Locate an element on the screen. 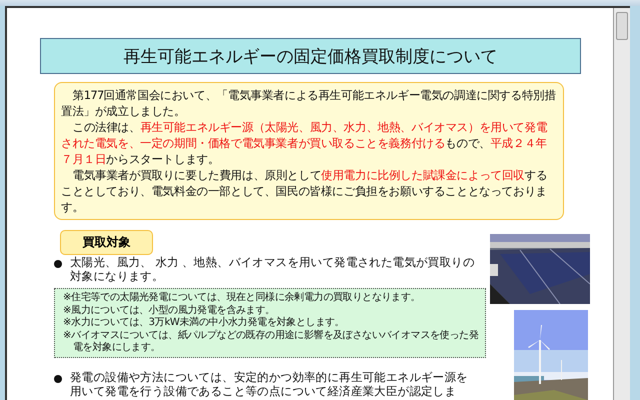 The image size is (640, 400). intro-paragraph: 電気事業者が買取りに要した費用は、原則として使用電力に比例した賦課金によって回収することとしており、電気料金の一部として、国民の皆様にご負担をお願いすることとなっております。 is located at coordinates (304, 191).